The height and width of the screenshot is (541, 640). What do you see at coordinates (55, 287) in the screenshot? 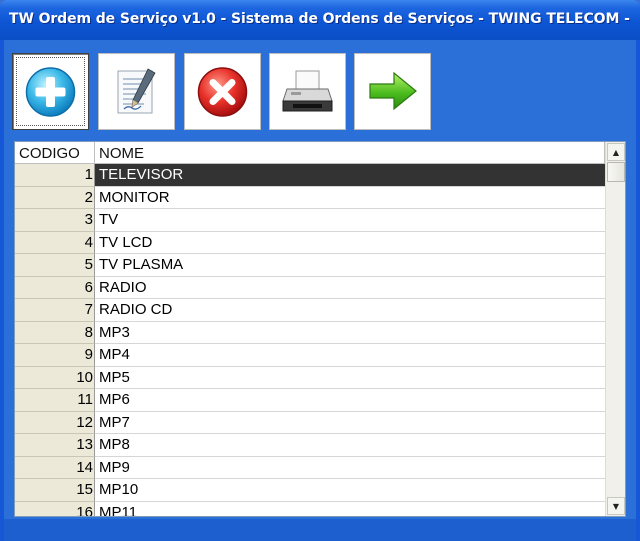
I see `row-code-cell: 6` at bounding box center [55, 287].